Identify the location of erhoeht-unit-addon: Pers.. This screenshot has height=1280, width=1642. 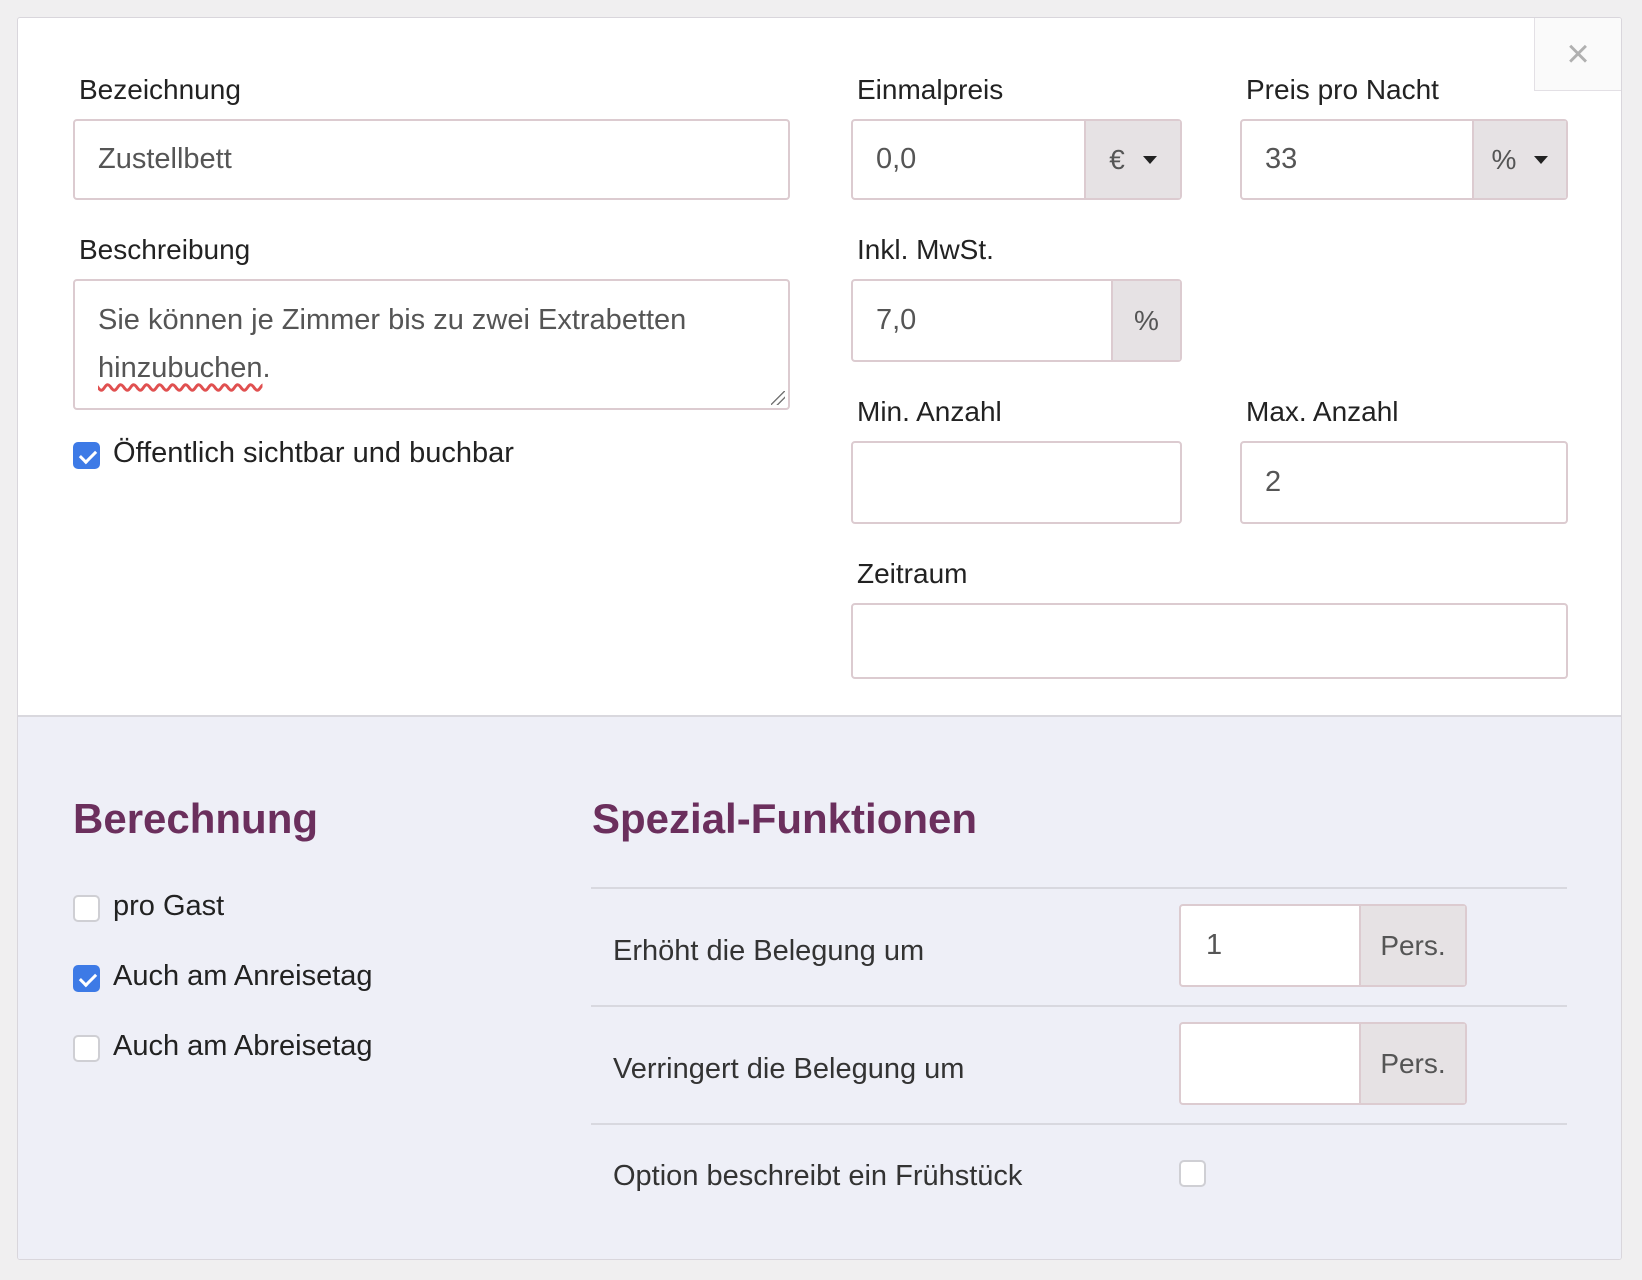
(1412, 945).